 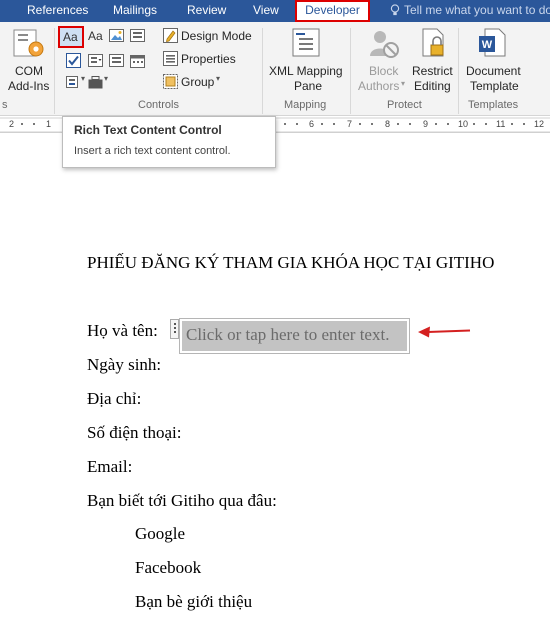 What do you see at coordinates (28, 43) in the screenshot?
I see `com-addins-icon` at bounding box center [28, 43].